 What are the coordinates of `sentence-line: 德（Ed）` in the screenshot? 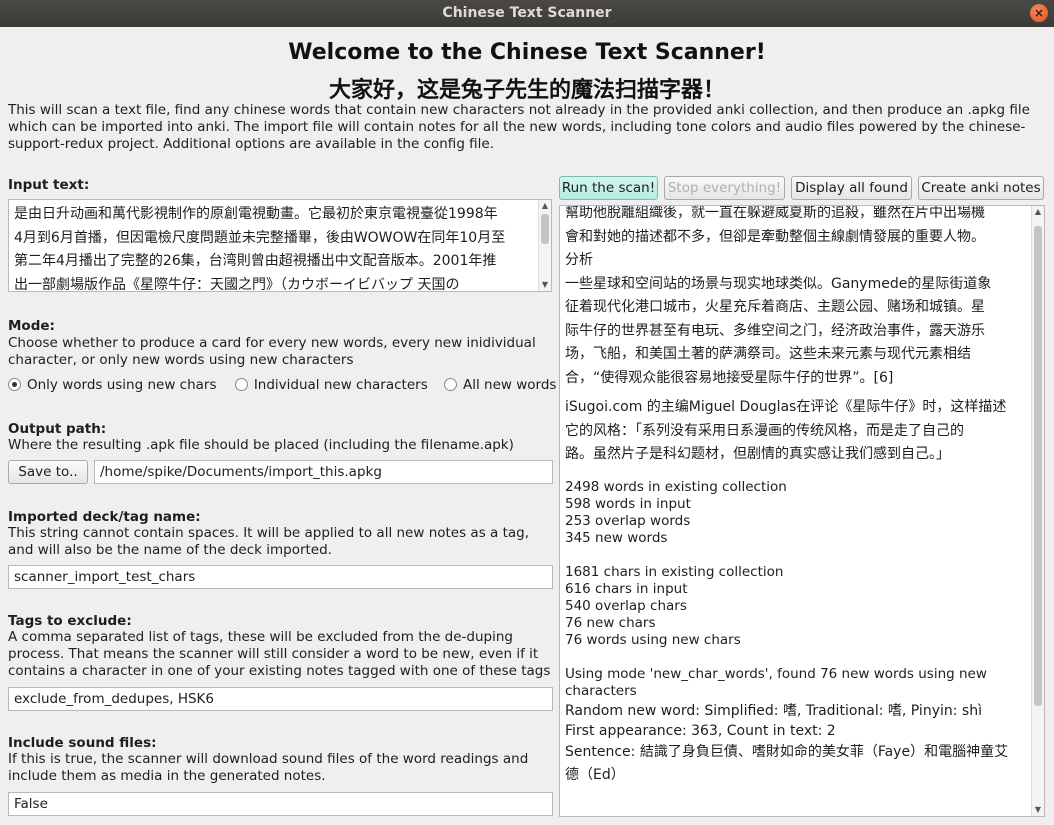 It's located at (595, 774).